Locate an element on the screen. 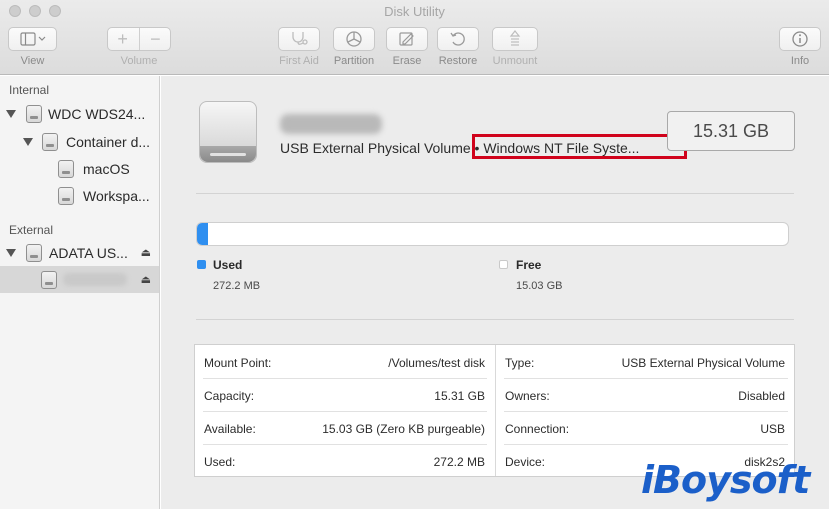 This screenshot has width=829, height=509. iboysoft-watermark: iBoysoft is located at coordinates (725, 480).